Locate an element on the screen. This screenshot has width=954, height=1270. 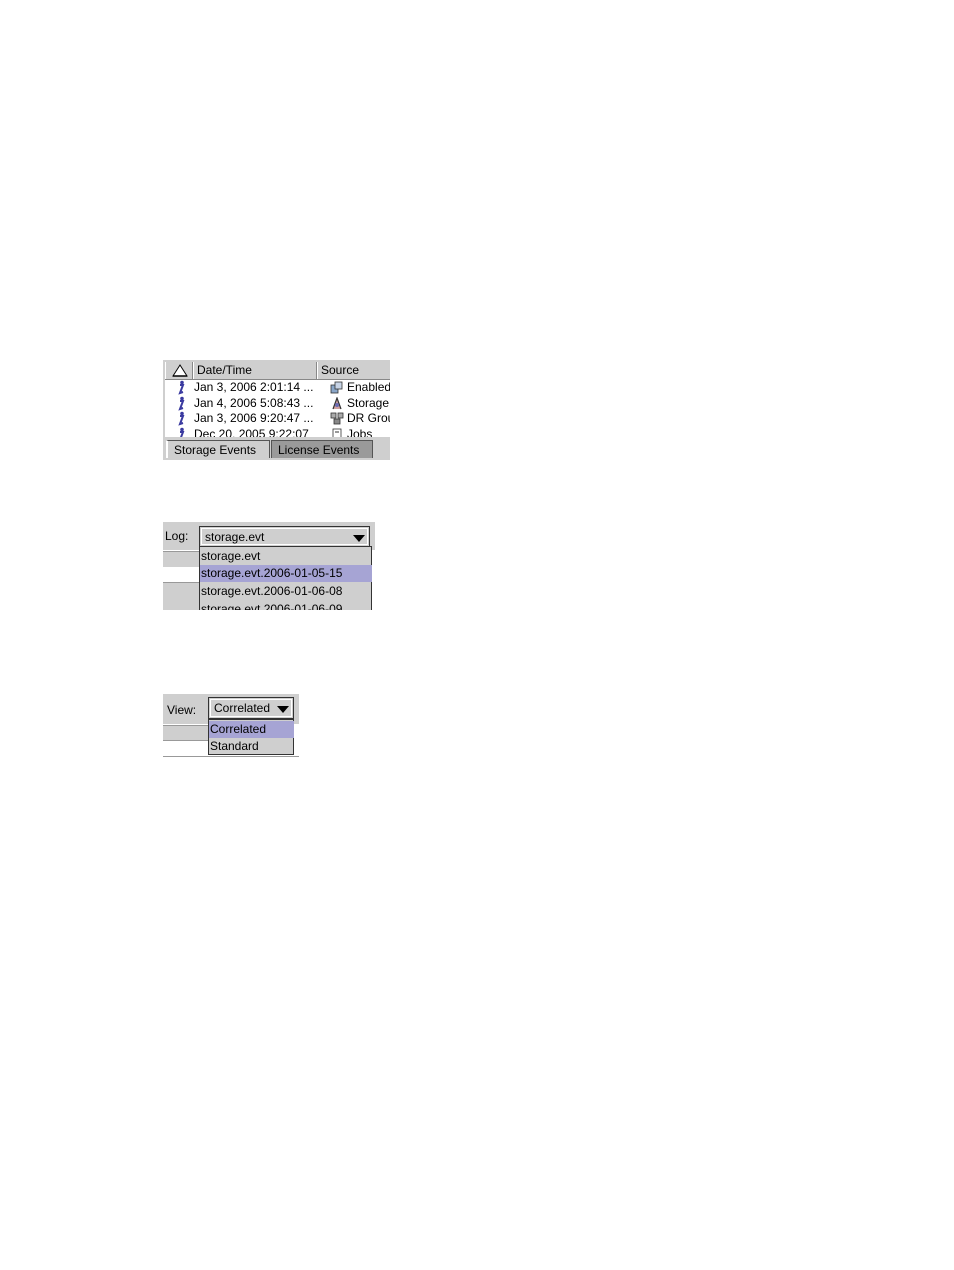
tab-storage-events: Storage Events is located at coordinates (218, 449).